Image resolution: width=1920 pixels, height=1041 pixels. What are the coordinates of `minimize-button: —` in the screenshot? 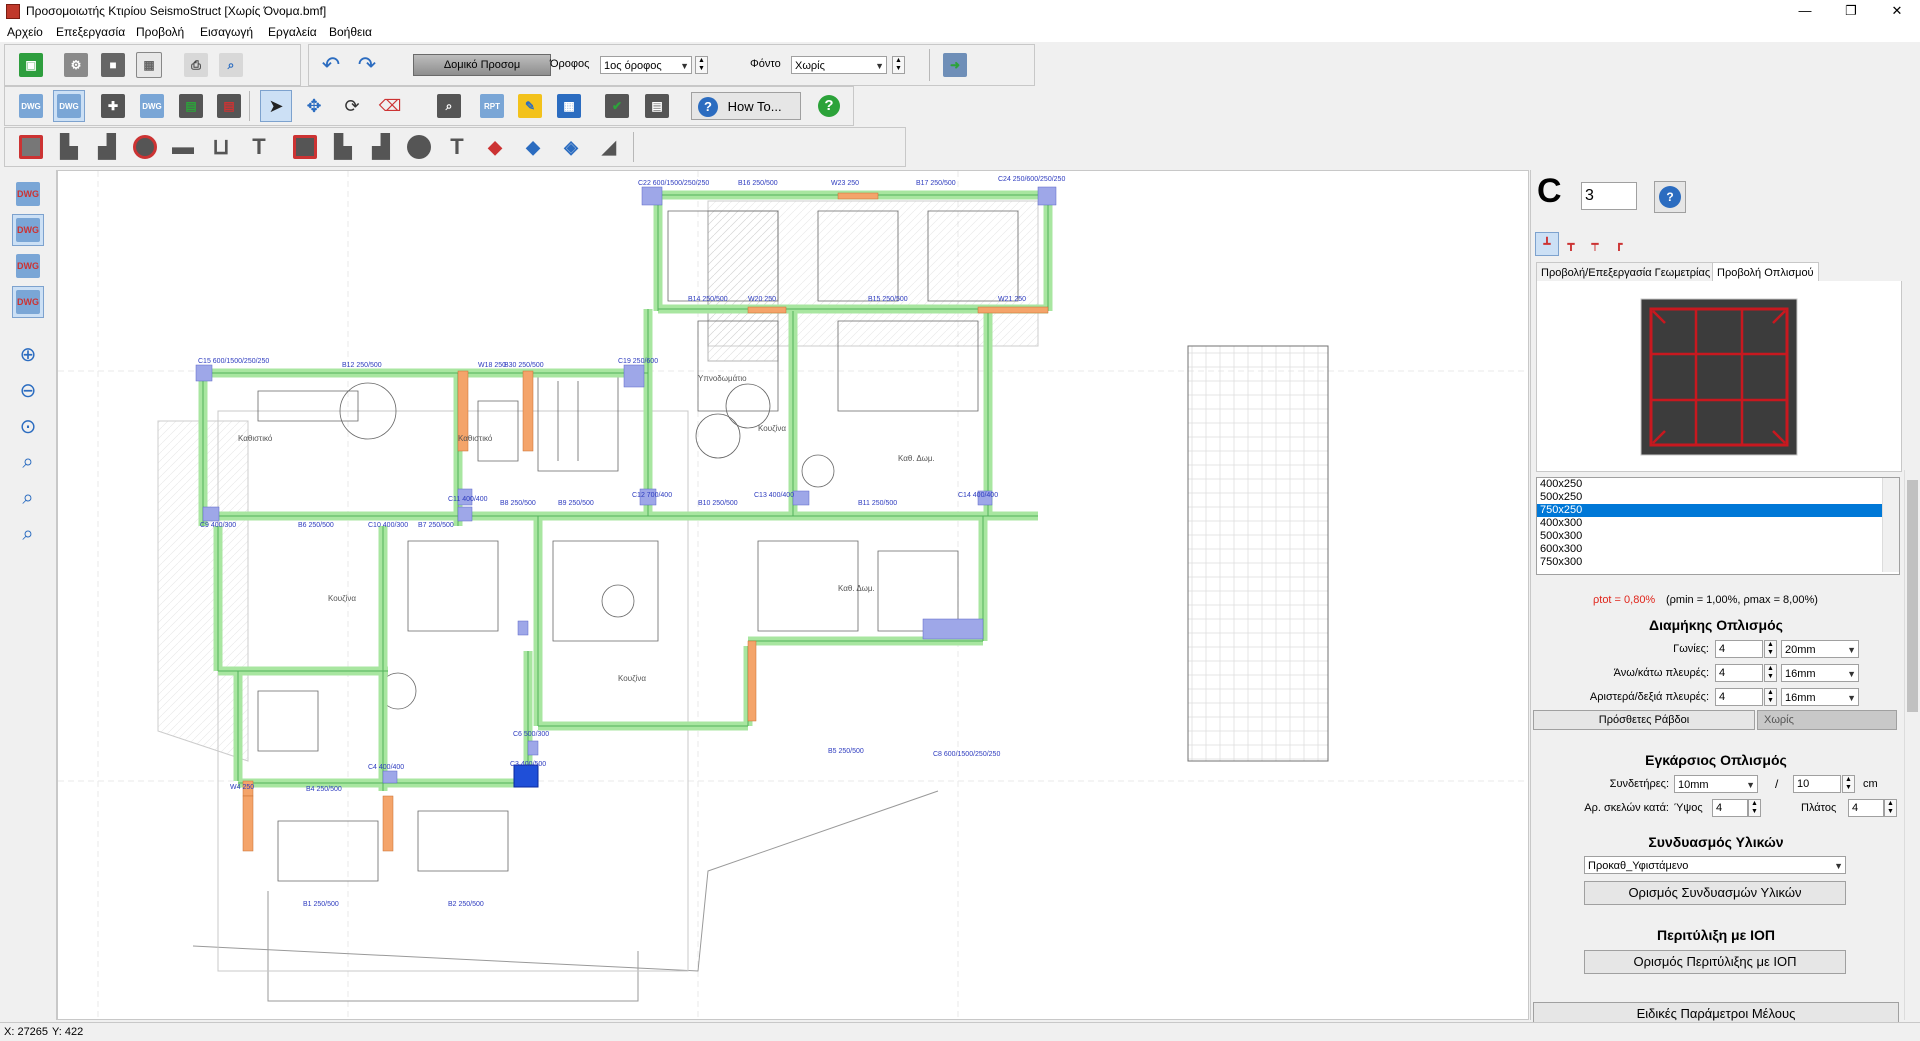 It's located at (1805, 11).